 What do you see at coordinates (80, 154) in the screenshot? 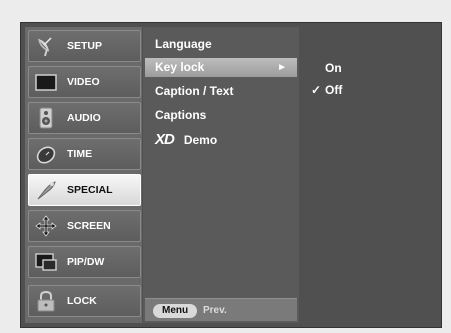
I see `sidebar-item-label: TIME` at bounding box center [80, 154].